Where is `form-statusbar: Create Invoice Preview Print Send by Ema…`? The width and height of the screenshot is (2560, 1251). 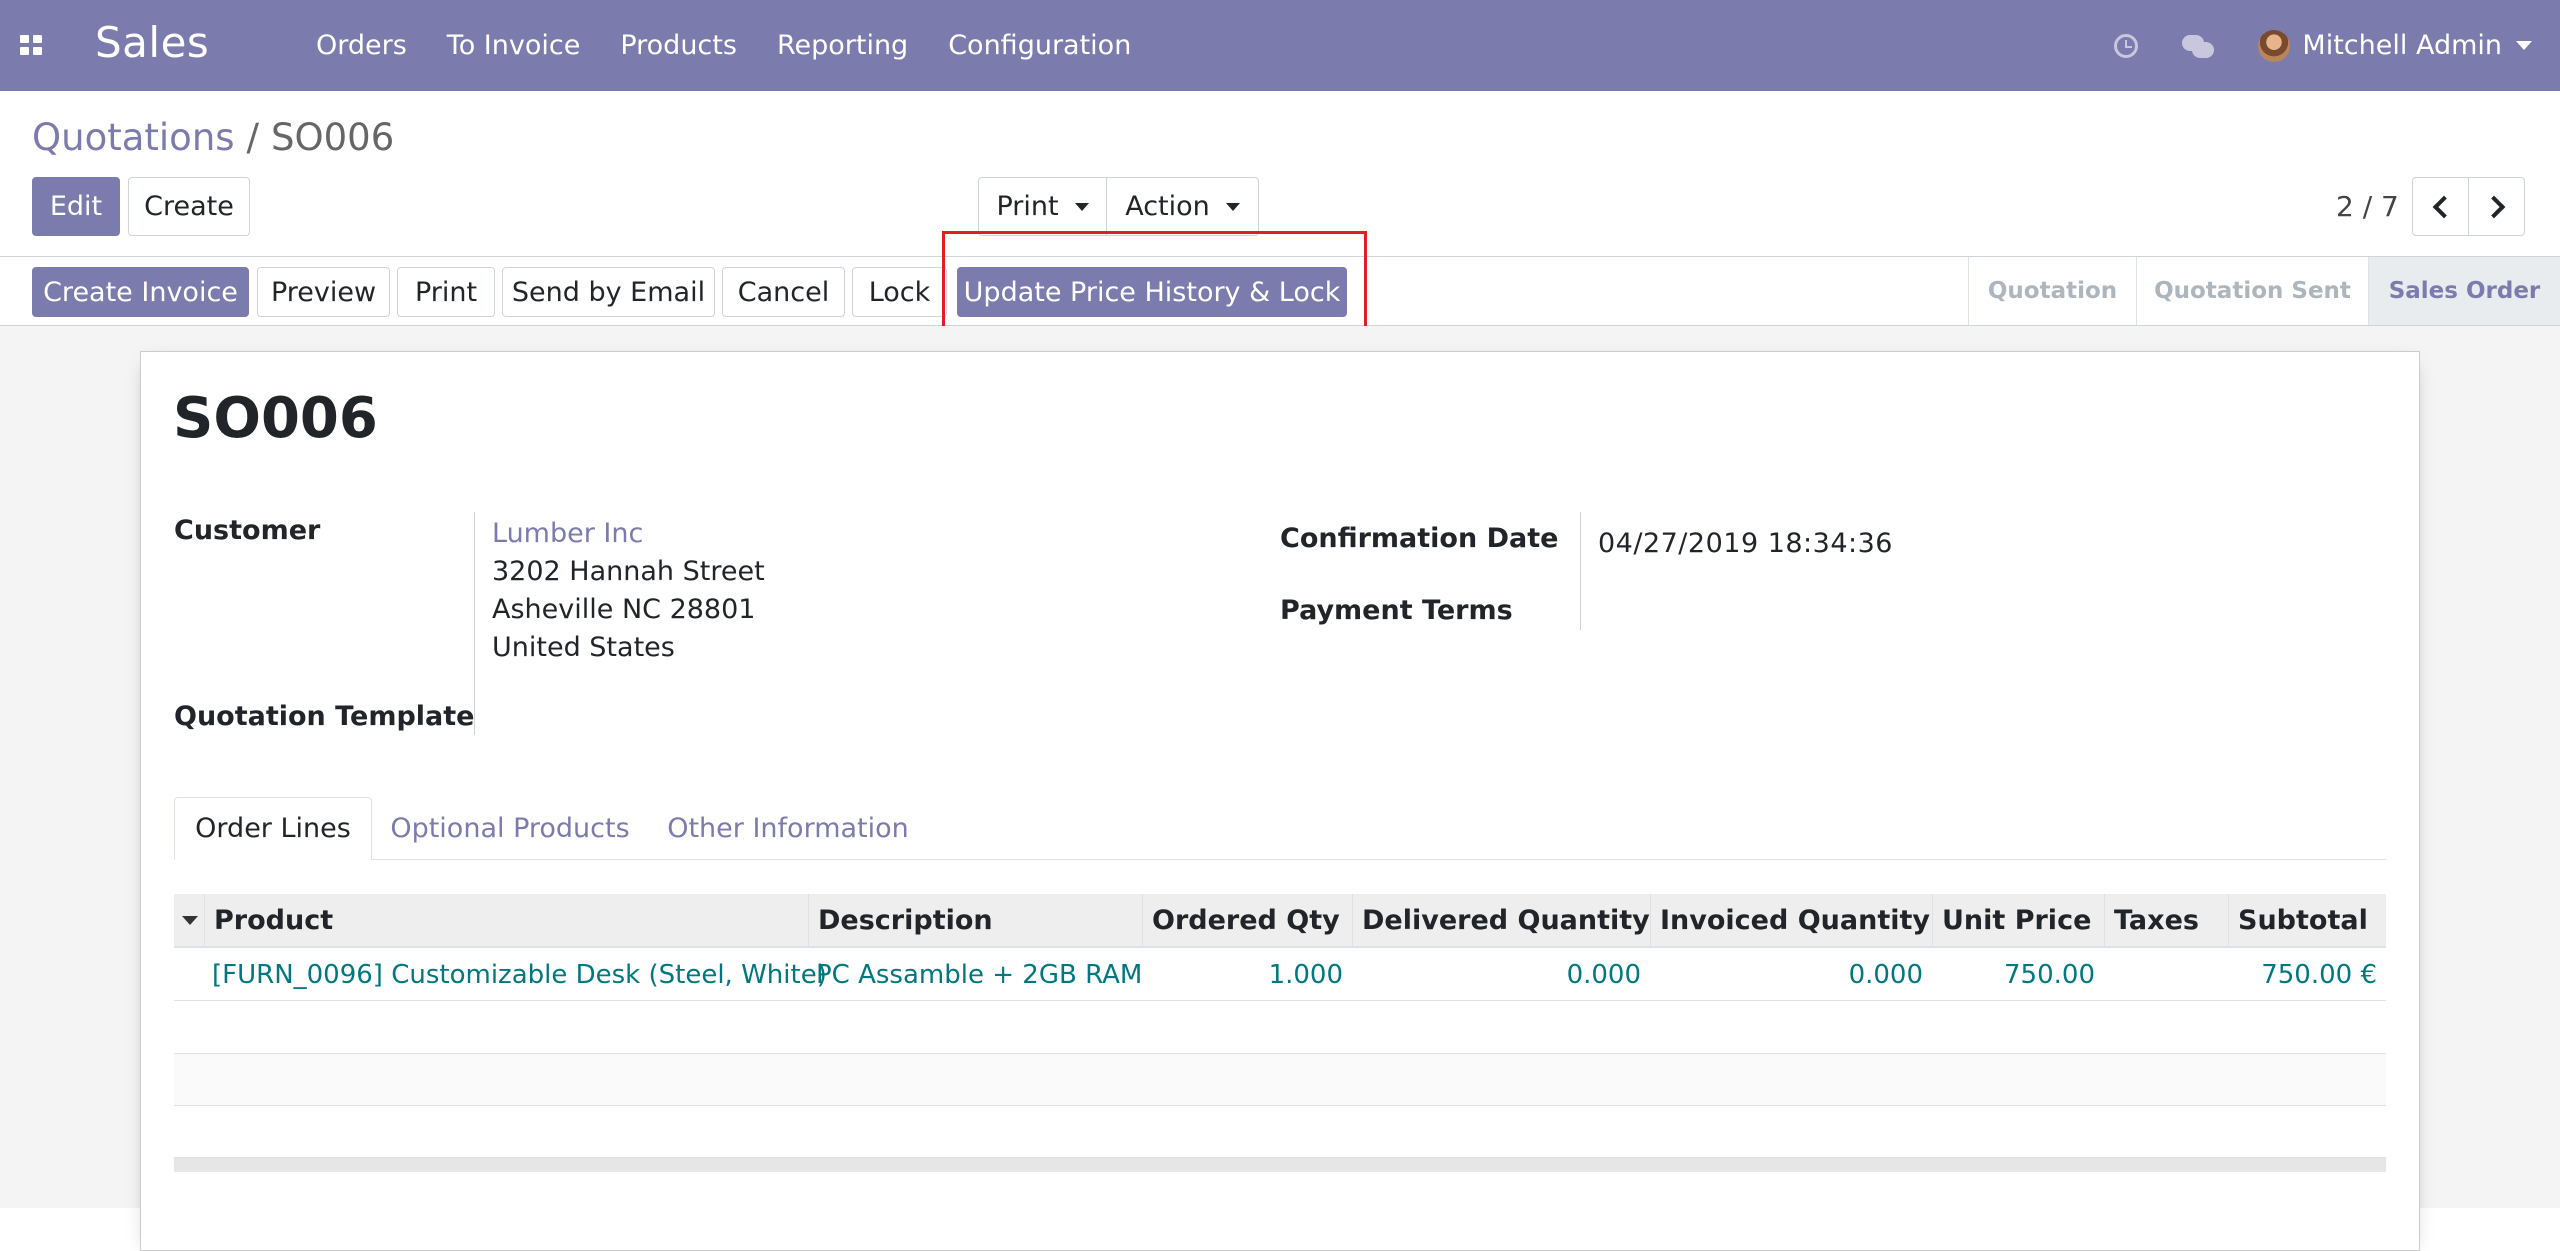 form-statusbar: Create Invoice Preview Print Send by Ema… is located at coordinates (1280, 291).